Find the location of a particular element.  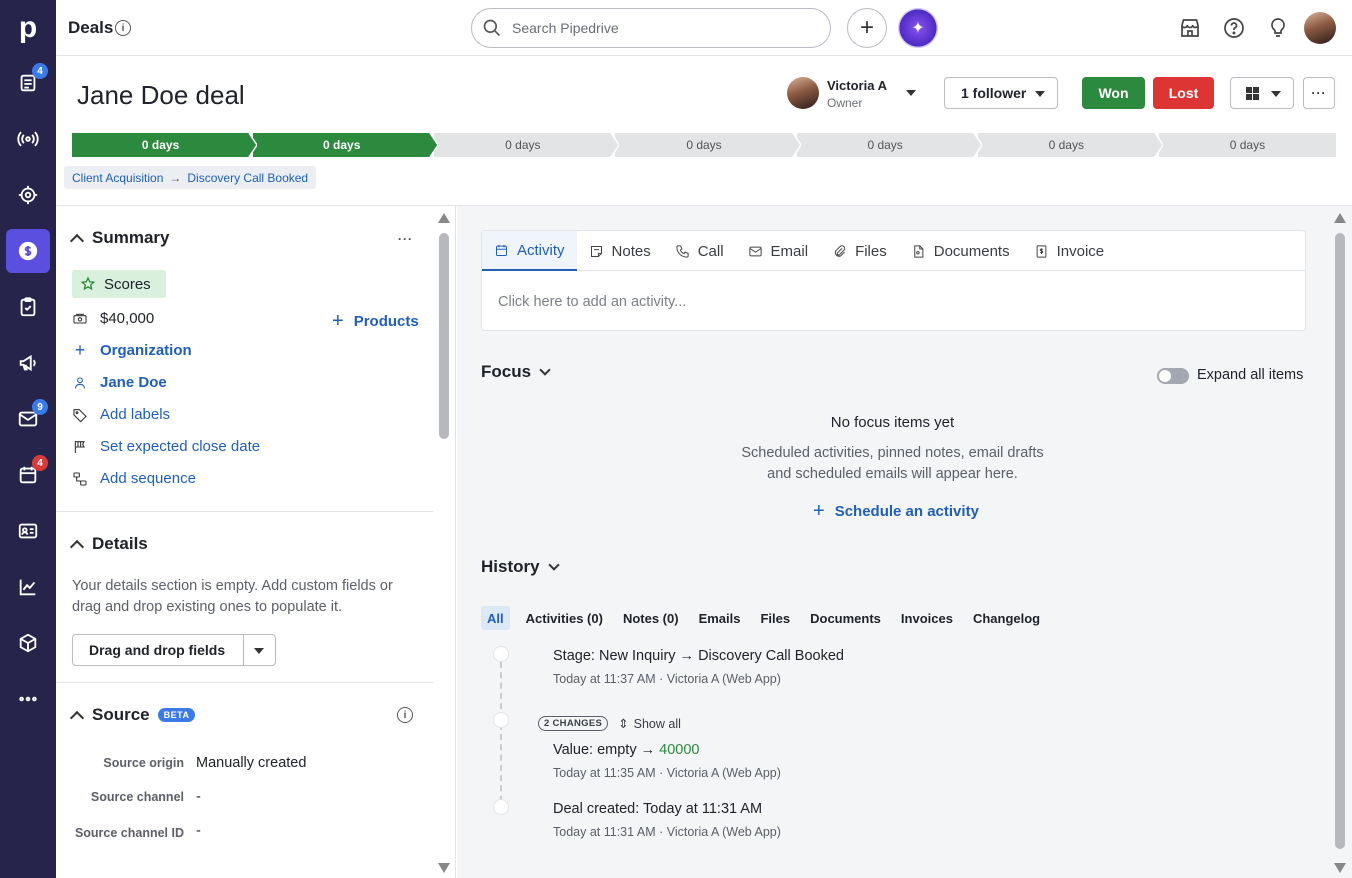

summary-more-button: ··· is located at coordinates (405, 239).